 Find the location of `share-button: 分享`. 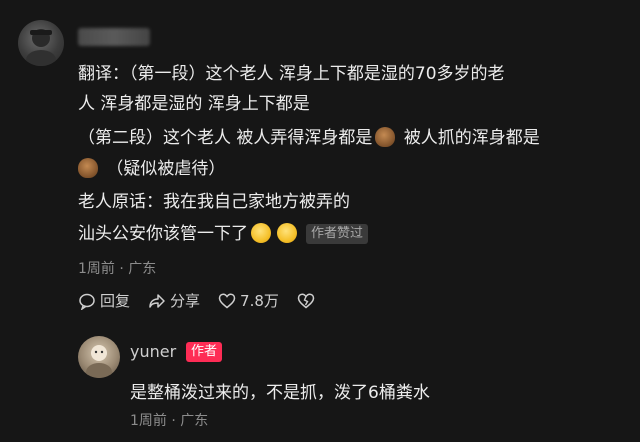

share-button: 分享 is located at coordinates (174, 300).